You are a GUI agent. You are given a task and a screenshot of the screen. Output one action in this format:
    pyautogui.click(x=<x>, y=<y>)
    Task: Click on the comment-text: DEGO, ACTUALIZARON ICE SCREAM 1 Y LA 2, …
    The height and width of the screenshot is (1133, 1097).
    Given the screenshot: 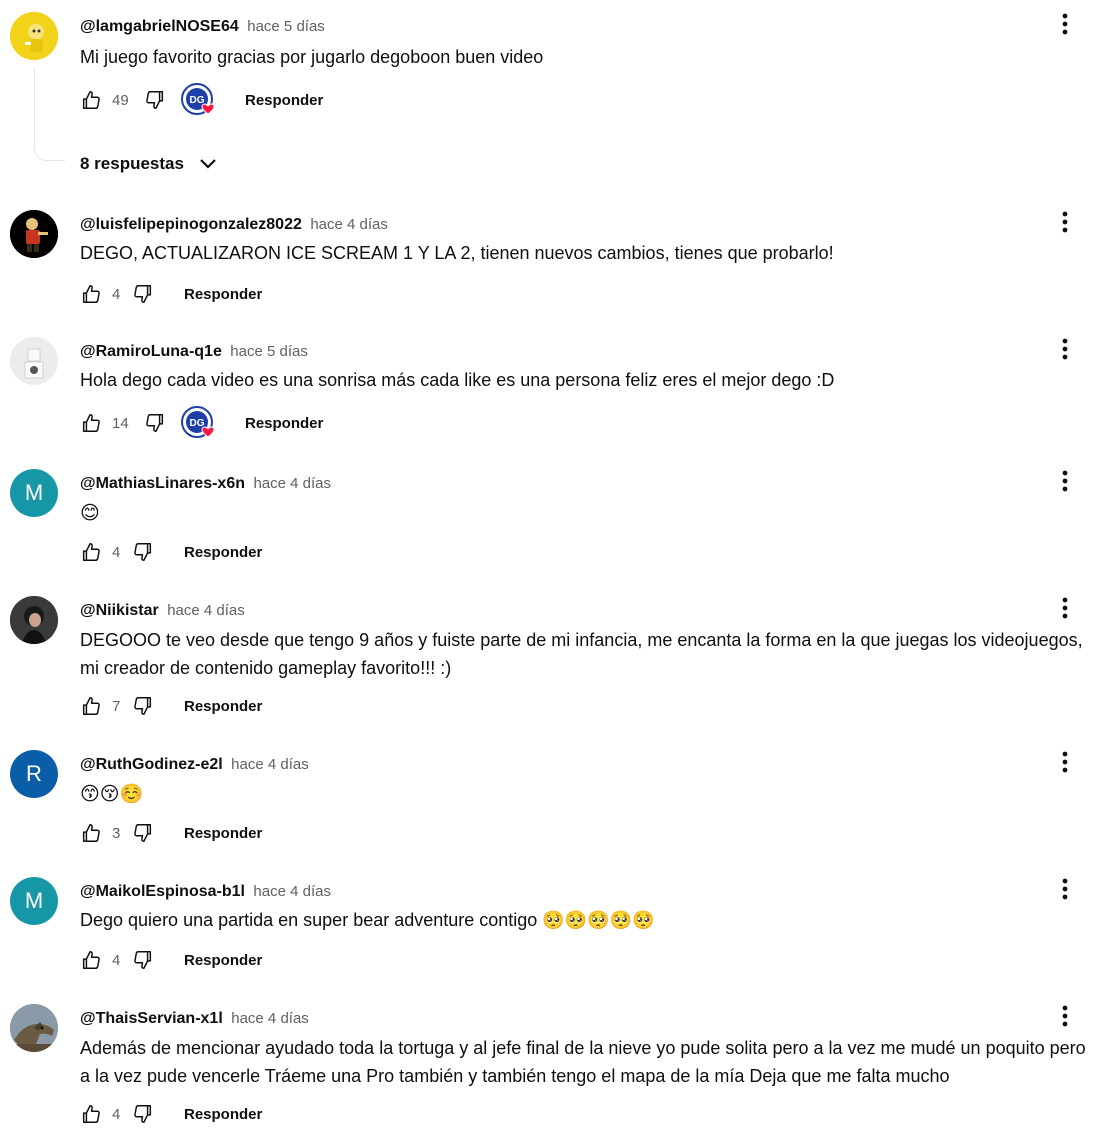 What is the action you would take?
    pyautogui.click(x=457, y=253)
    